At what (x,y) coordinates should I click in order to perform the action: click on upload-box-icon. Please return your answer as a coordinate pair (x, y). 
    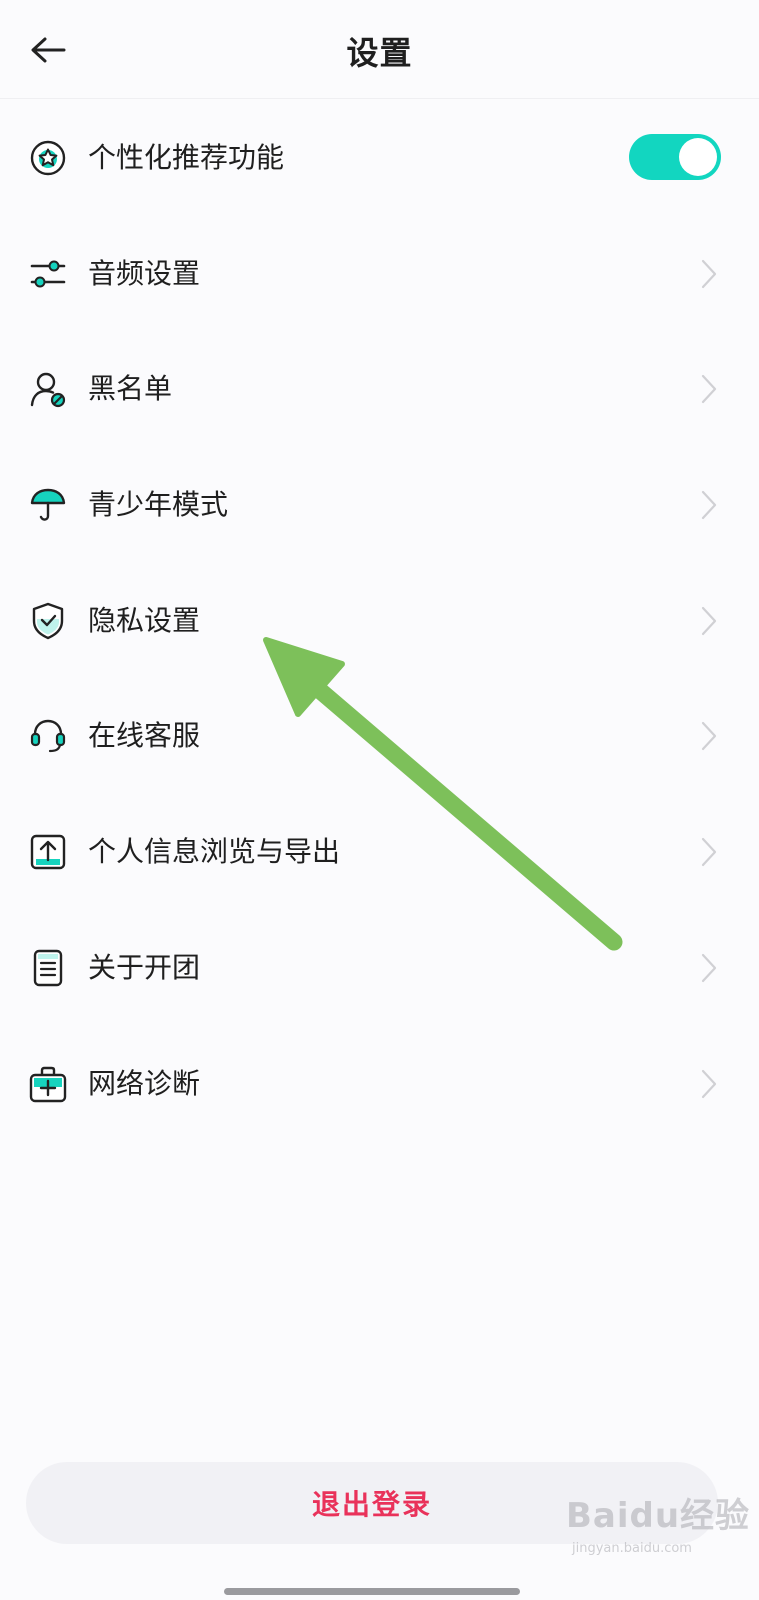
    Looking at the image, I should click on (48, 852).